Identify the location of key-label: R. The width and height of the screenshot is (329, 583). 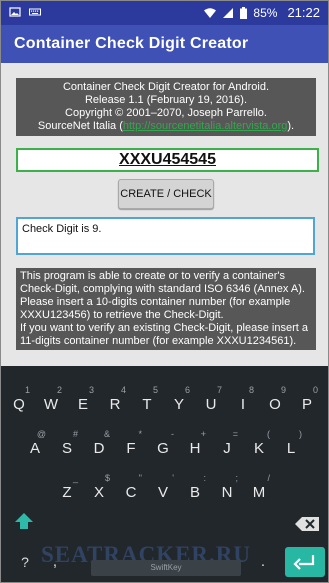
(115, 404).